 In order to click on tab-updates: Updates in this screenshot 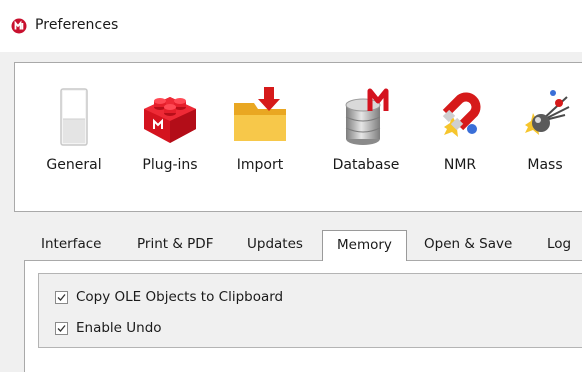, I will do `click(275, 244)`.